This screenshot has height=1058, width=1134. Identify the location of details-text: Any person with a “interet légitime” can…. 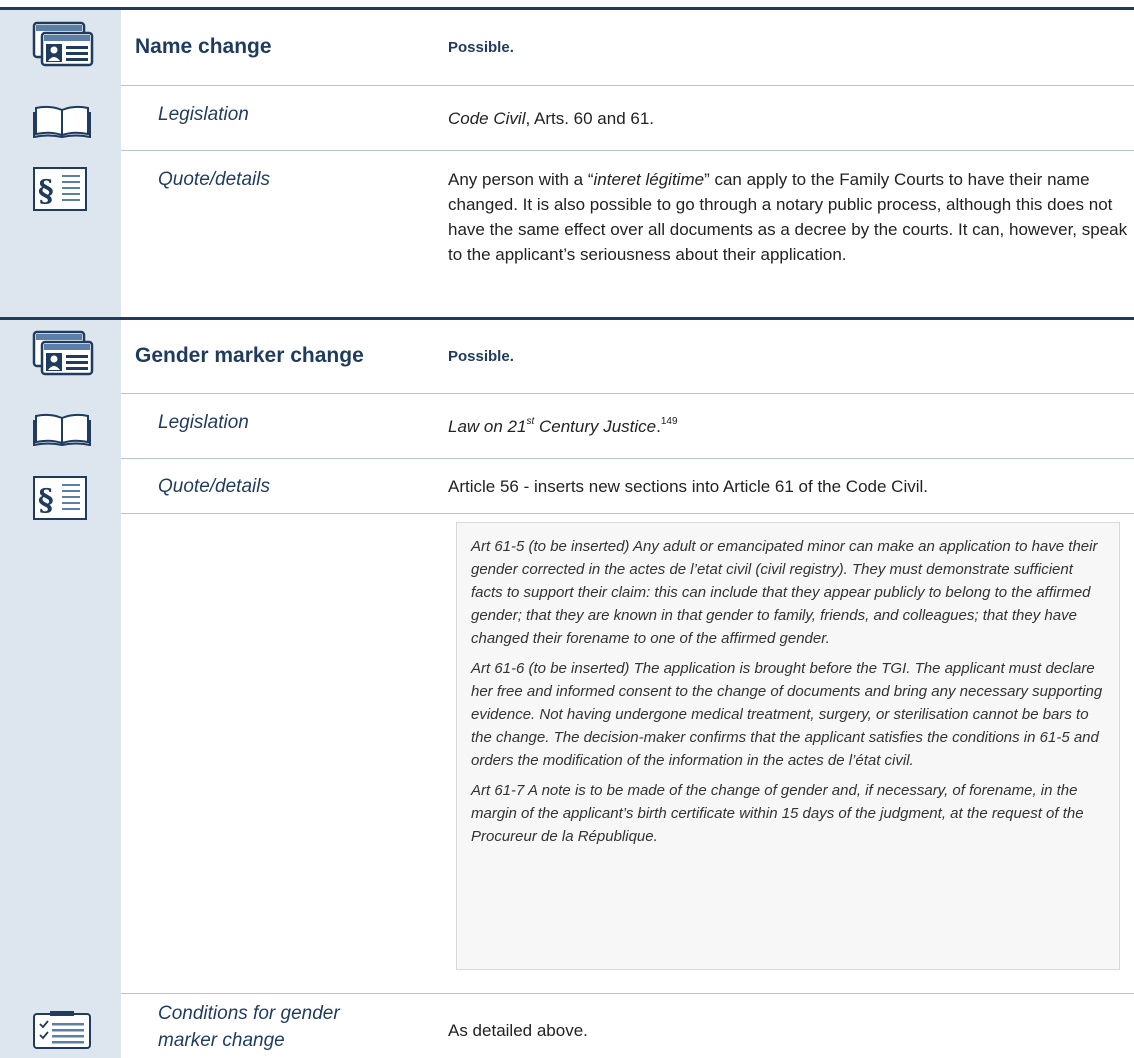
(788, 217).